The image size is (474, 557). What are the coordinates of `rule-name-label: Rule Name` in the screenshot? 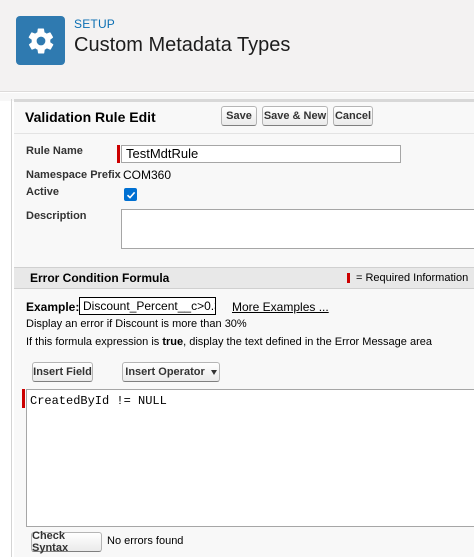 It's located at (54, 151).